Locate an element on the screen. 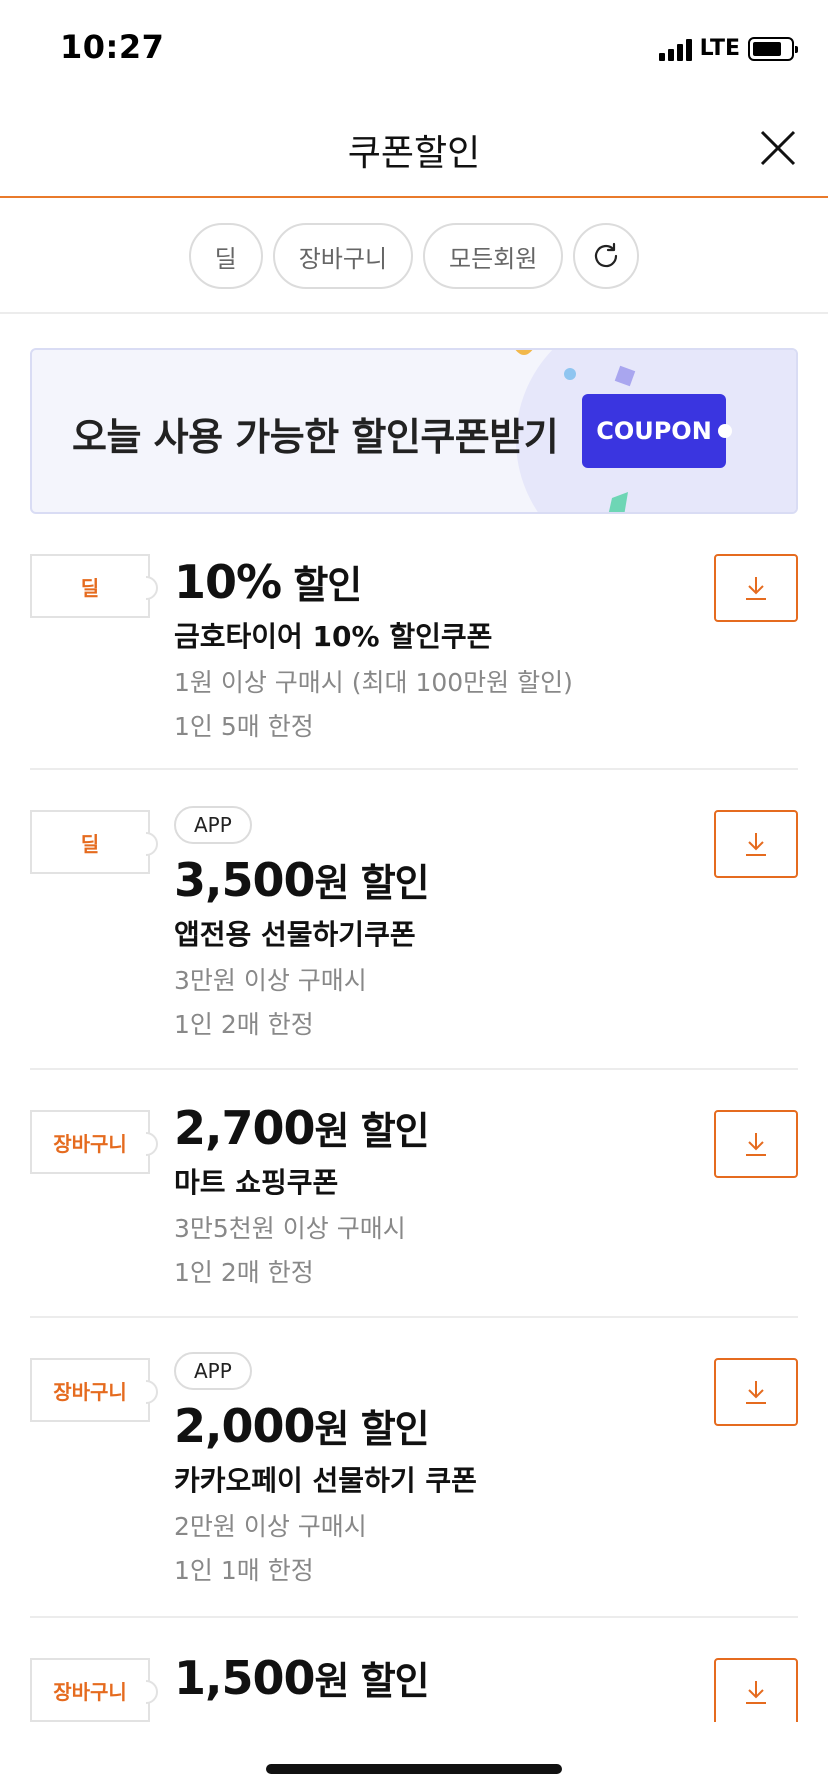 This screenshot has width=828, height=1792. coupon-amount-suffix: 할인 is located at coordinates (321, 585).